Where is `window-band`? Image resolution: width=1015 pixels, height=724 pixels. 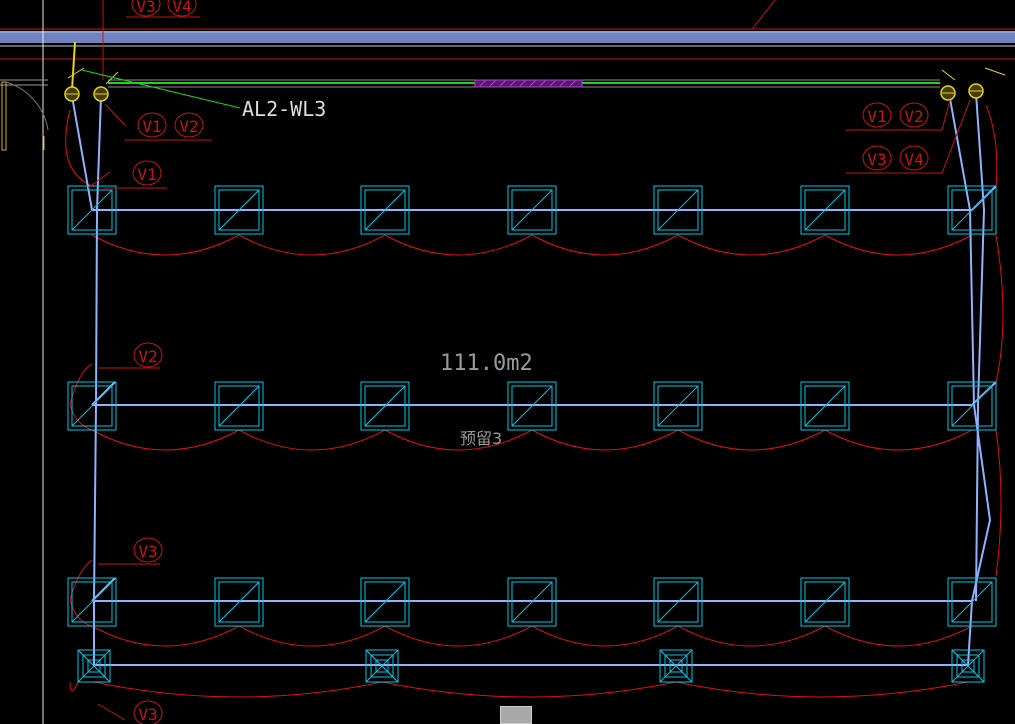 window-band is located at coordinates (524, 83).